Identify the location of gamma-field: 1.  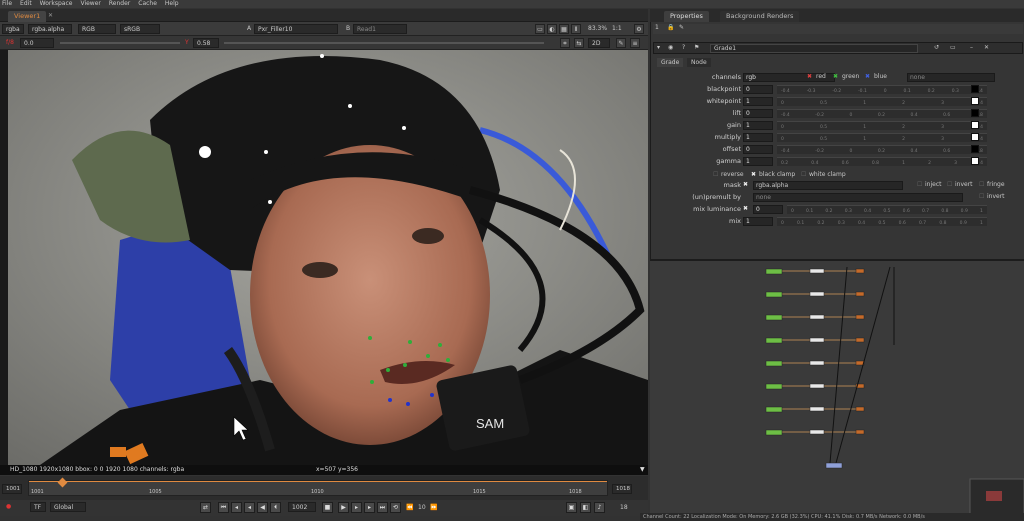
(758, 161).